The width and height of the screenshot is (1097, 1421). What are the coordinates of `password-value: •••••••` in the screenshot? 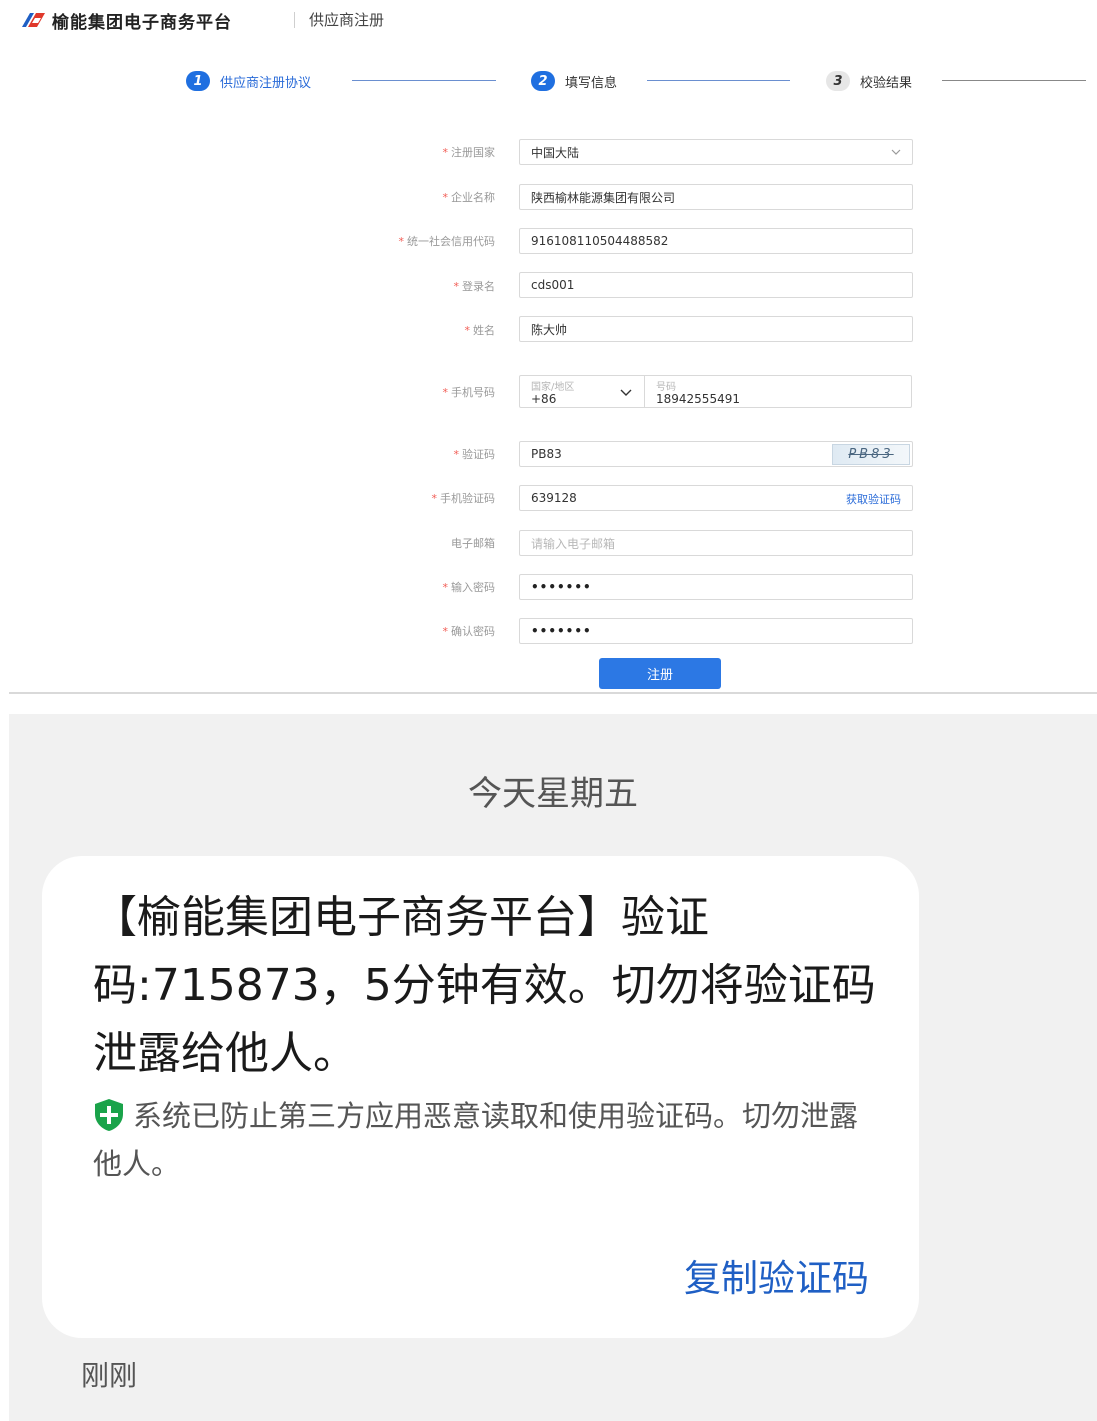 It's located at (561, 587).